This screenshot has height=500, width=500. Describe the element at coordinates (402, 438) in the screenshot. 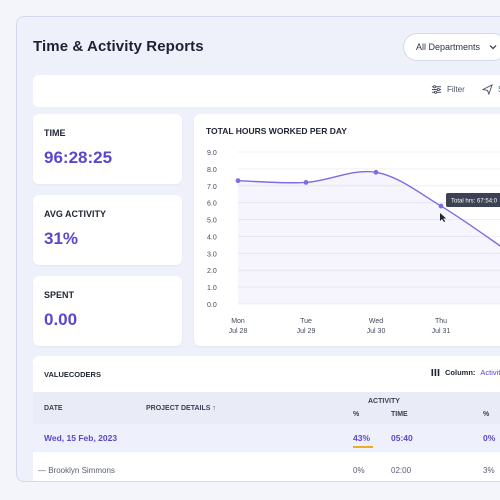

I see `row-time: 05:40` at that location.